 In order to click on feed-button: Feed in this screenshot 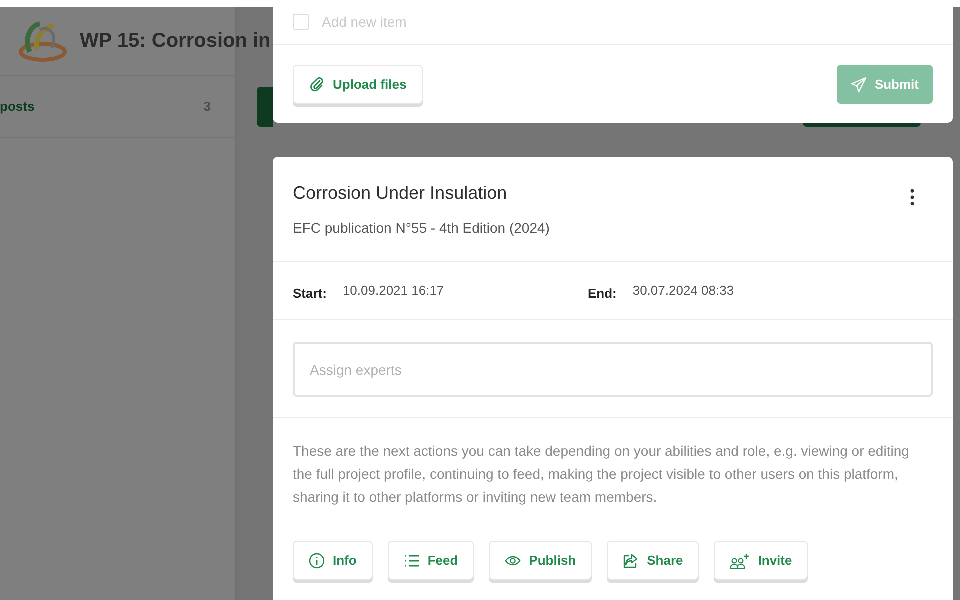, I will do `click(431, 560)`.